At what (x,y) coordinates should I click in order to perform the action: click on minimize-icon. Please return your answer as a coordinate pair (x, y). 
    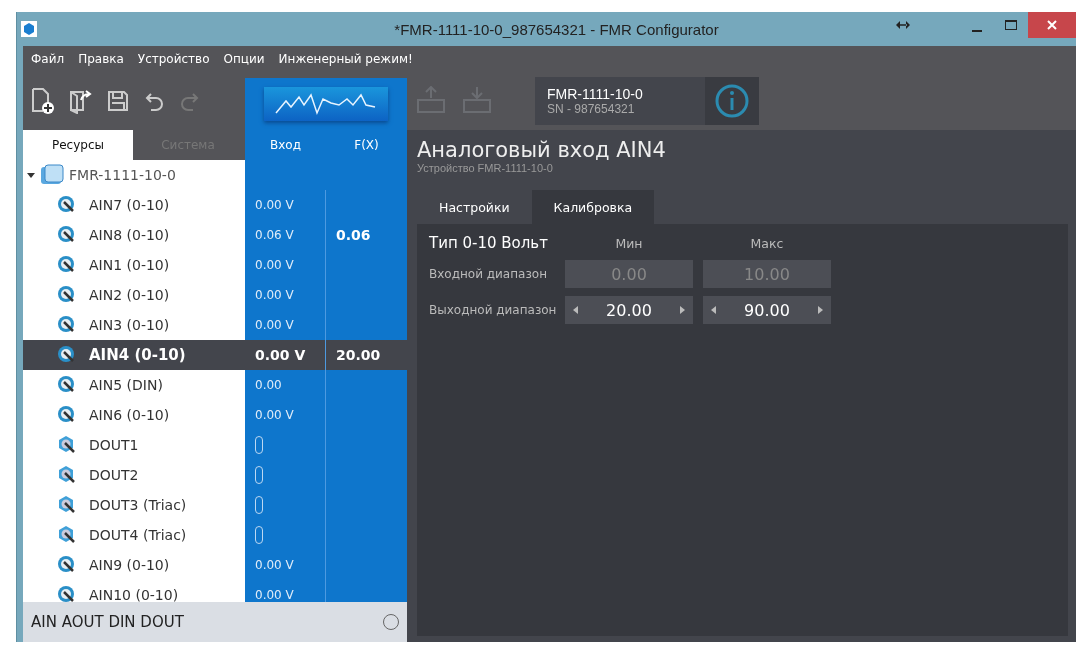
    Looking at the image, I should click on (977, 31).